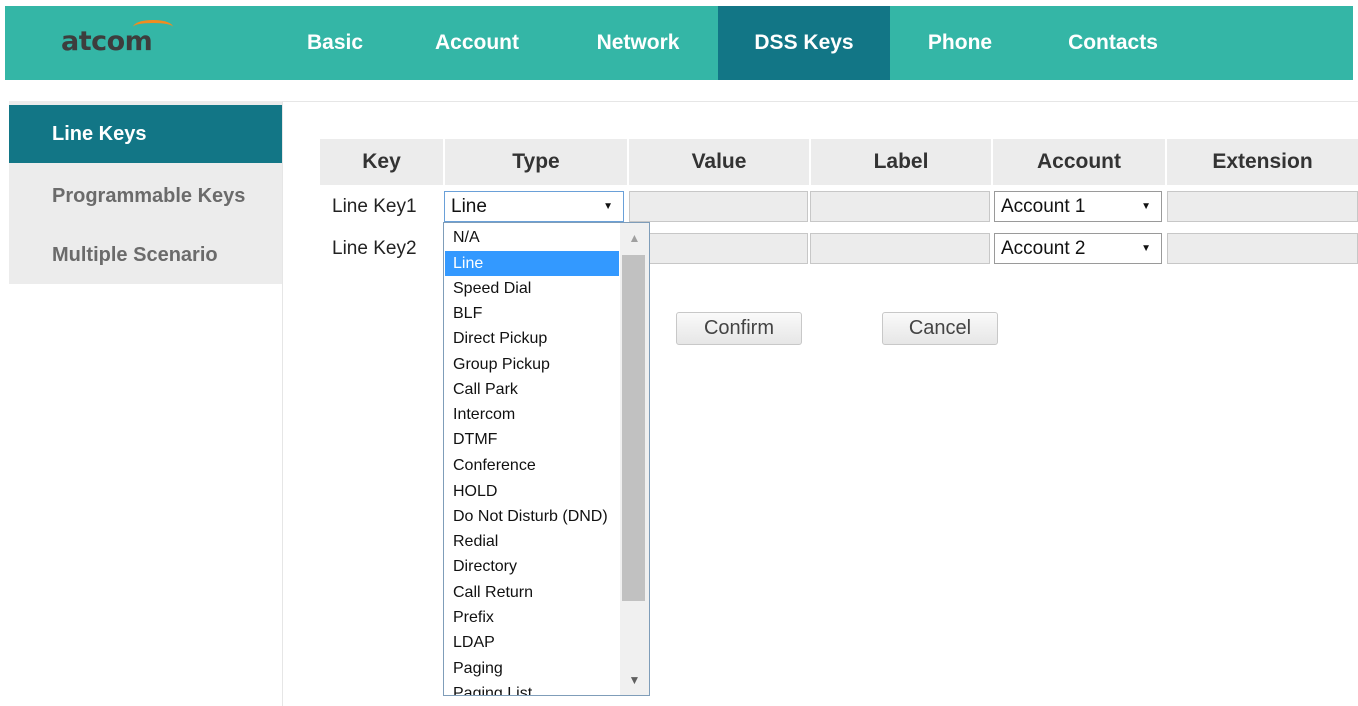 The height and width of the screenshot is (706, 1358). I want to click on dropdown-option: Conference, so click(532, 465).